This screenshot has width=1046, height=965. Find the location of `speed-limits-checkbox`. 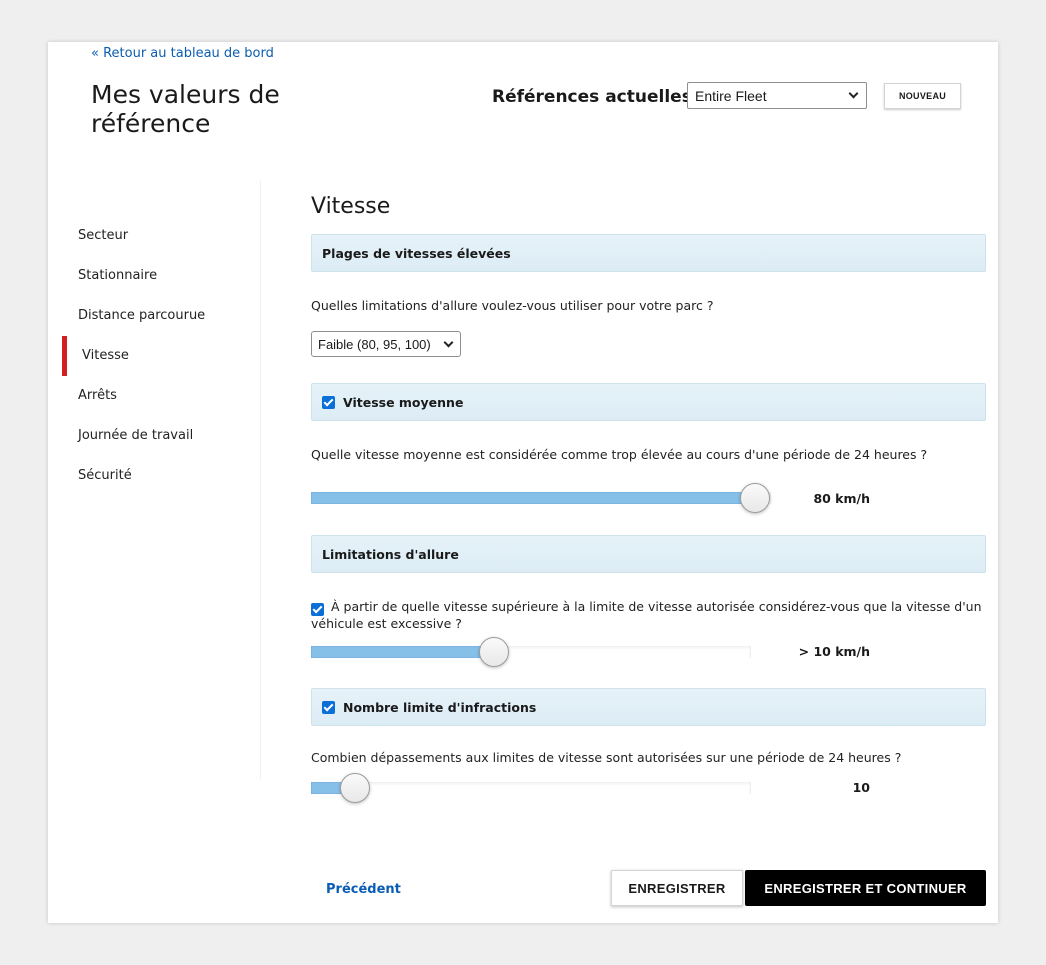

speed-limits-checkbox is located at coordinates (317, 609).